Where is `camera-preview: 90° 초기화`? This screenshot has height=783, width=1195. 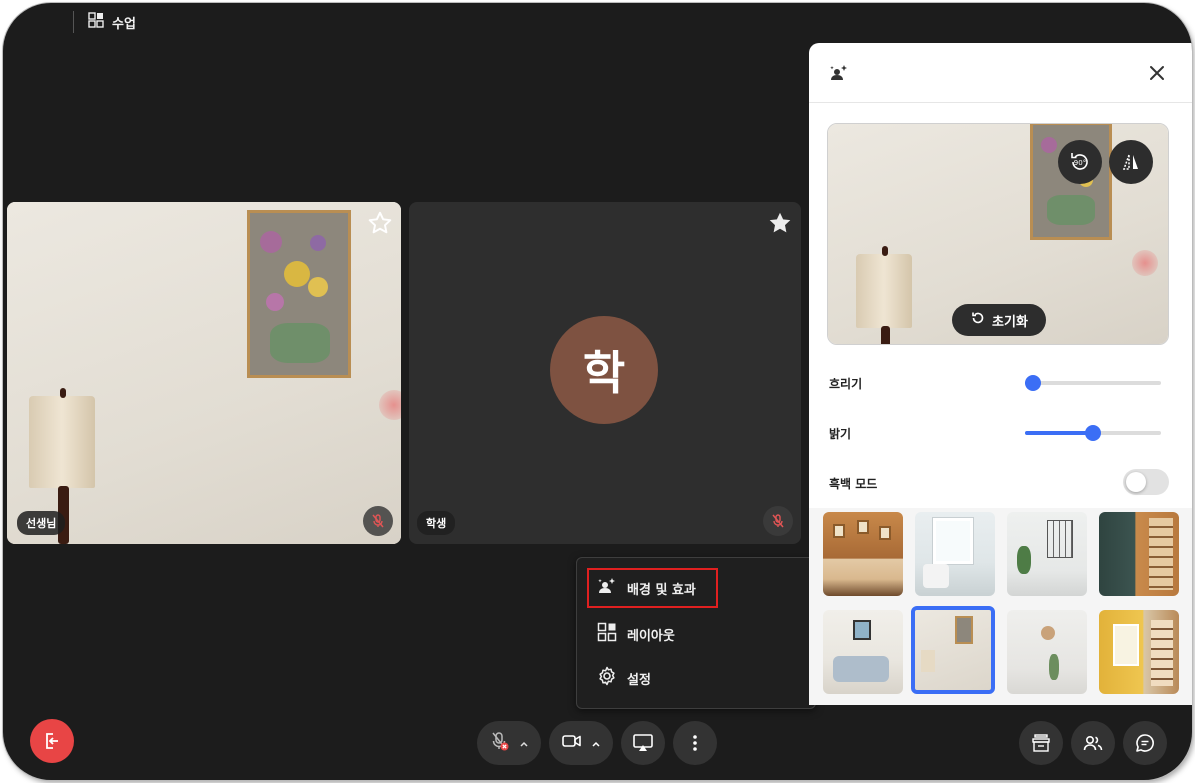
camera-preview: 90° 초기화 is located at coordinates (998, 234).